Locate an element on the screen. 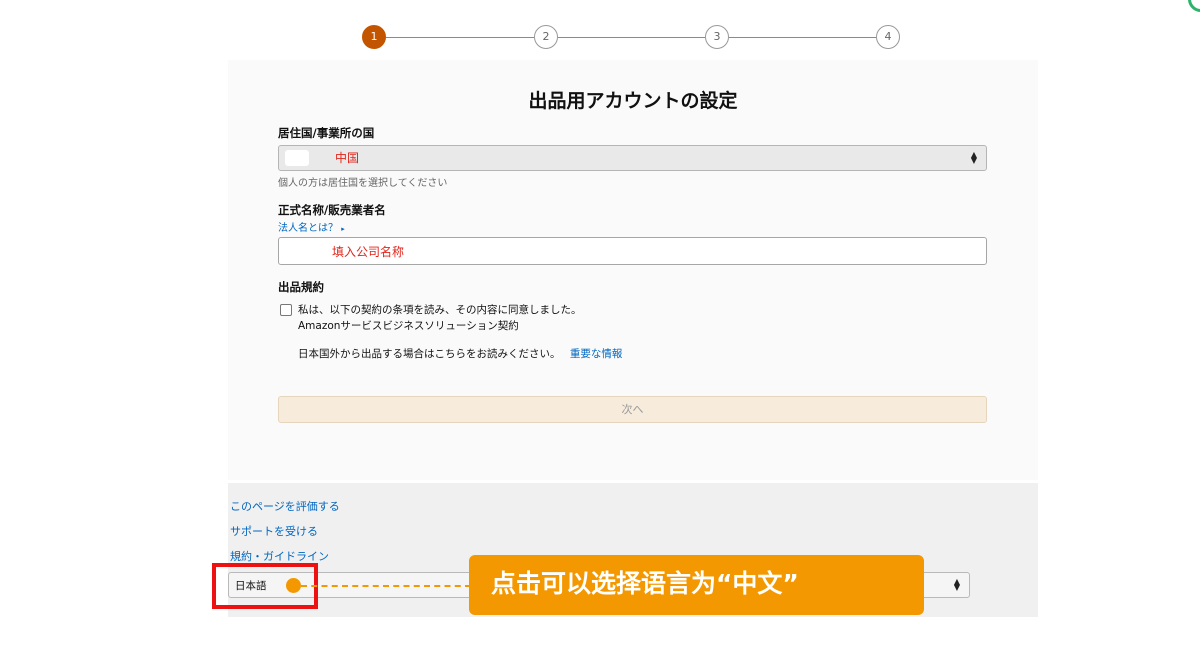 Image resolution: width=1200 pixels, height=652 pixels. agree-text: 私は、以下の契約の条項を読み、その内容に同意しました。 is located at coordinates (440, 310).